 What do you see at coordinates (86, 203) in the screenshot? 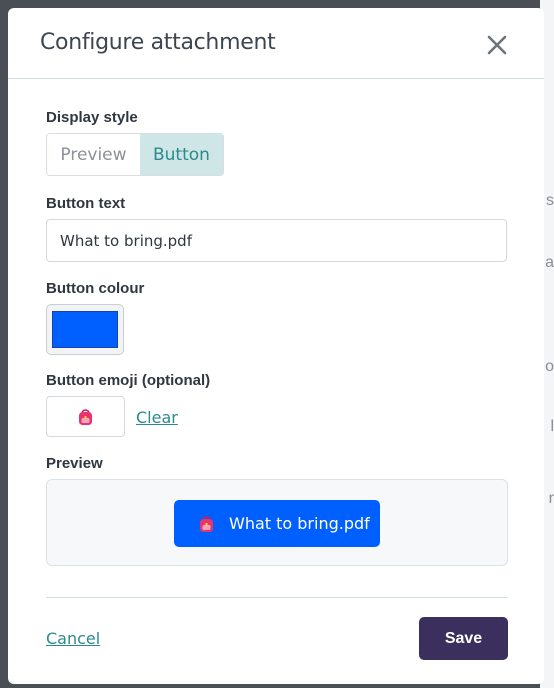
I see `button-text-label: Button text` at bounding box center [86, 203].